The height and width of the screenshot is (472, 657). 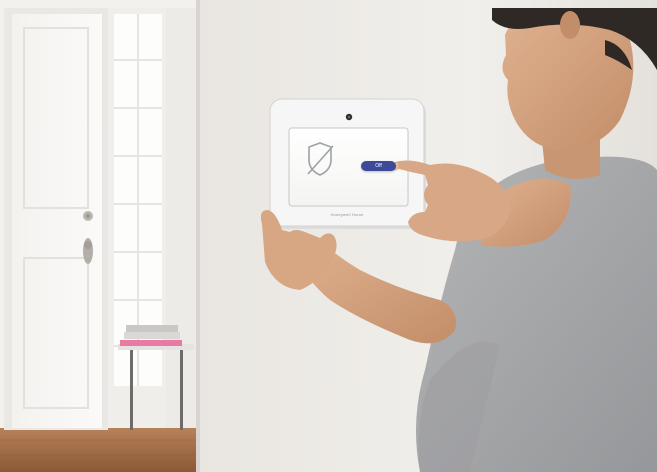 I want to click on door-knob-icon, so click(x=88, y=245).